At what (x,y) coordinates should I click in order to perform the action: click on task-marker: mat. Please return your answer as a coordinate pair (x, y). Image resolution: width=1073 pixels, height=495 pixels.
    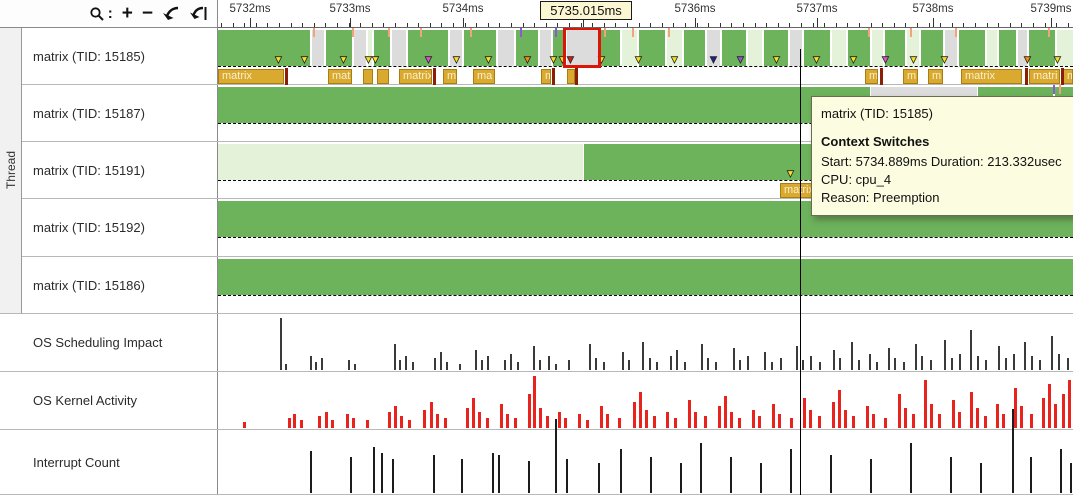
    Looking at the image, I should click on (340, 76).